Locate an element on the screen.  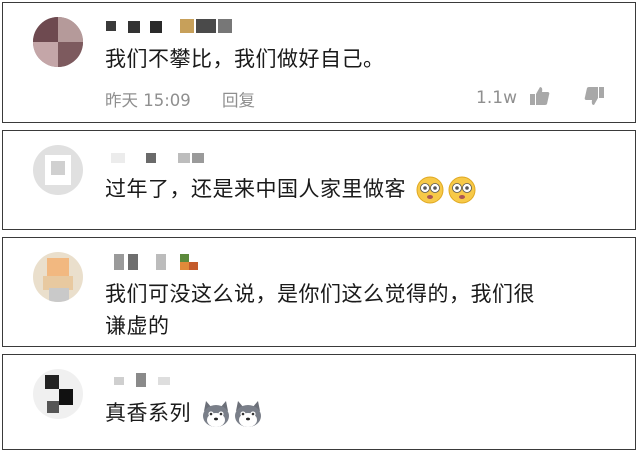
comment-text: 我们不攀比，我们做好自己。 is located at coordinates (245, 59).